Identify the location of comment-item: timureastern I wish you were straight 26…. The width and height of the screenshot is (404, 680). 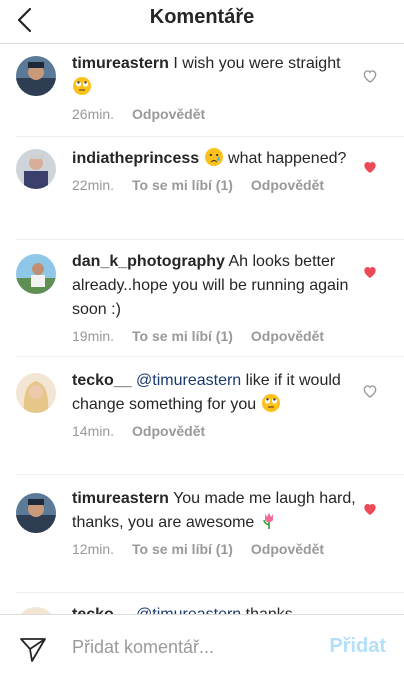
(210, 90).